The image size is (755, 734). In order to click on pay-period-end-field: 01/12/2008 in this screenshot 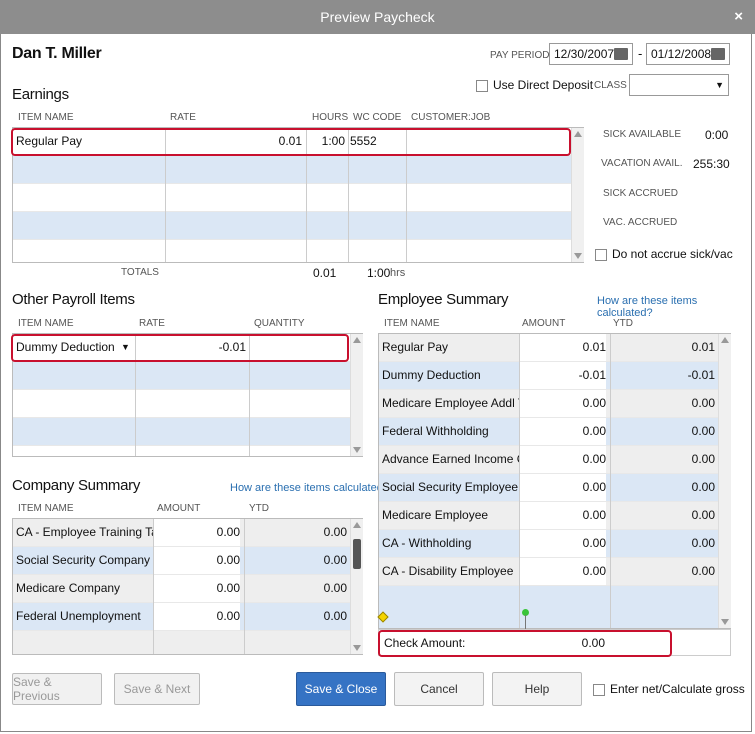, I will do `click(688, 54)`.